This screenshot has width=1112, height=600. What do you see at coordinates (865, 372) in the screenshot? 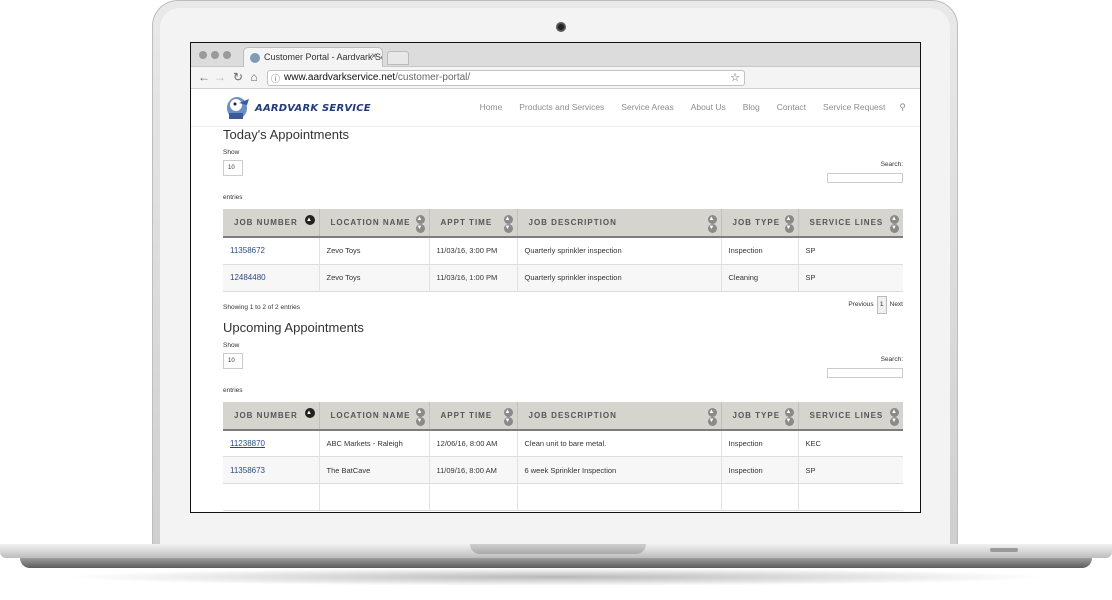
I see `upcoming-search-input` at bounding box center [865, 372].